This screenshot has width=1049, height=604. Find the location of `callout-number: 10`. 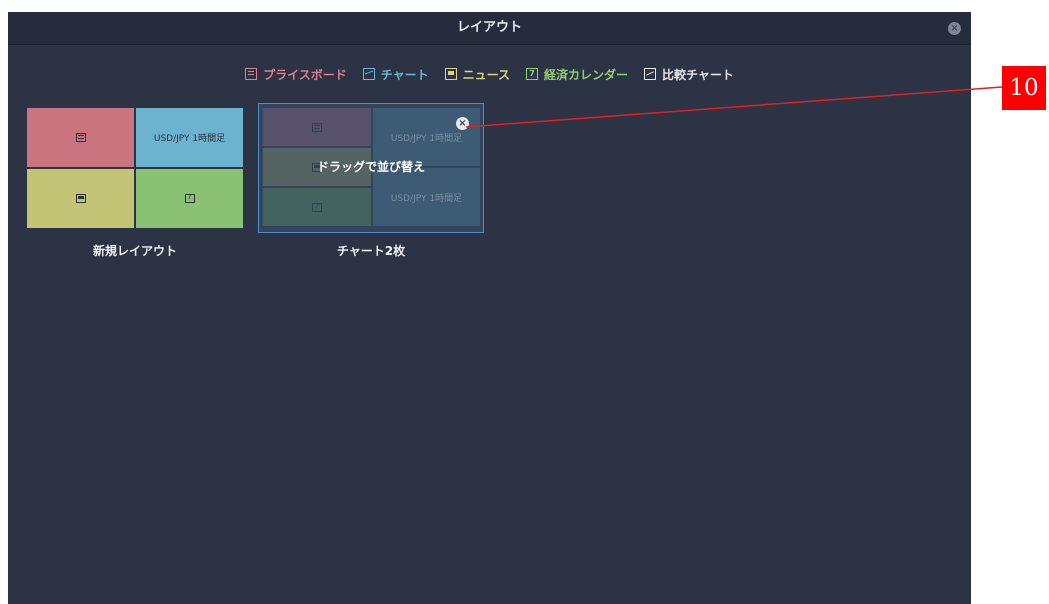

callout-number: 10 is located at coordinates (1024, 88).